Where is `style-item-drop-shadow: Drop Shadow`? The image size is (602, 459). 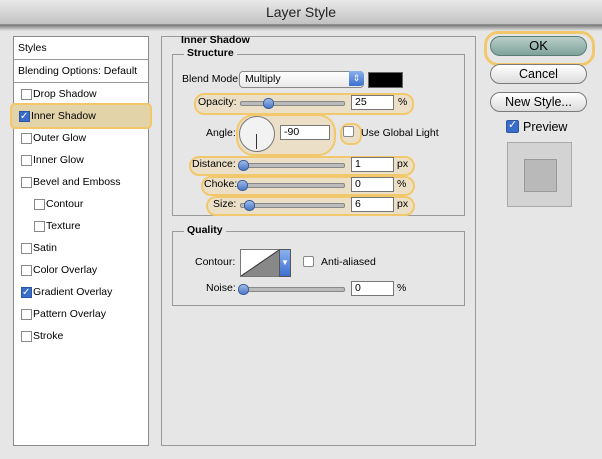
style-item-drop-shadow: Drop Shadow is located at coordinates (81, 94).